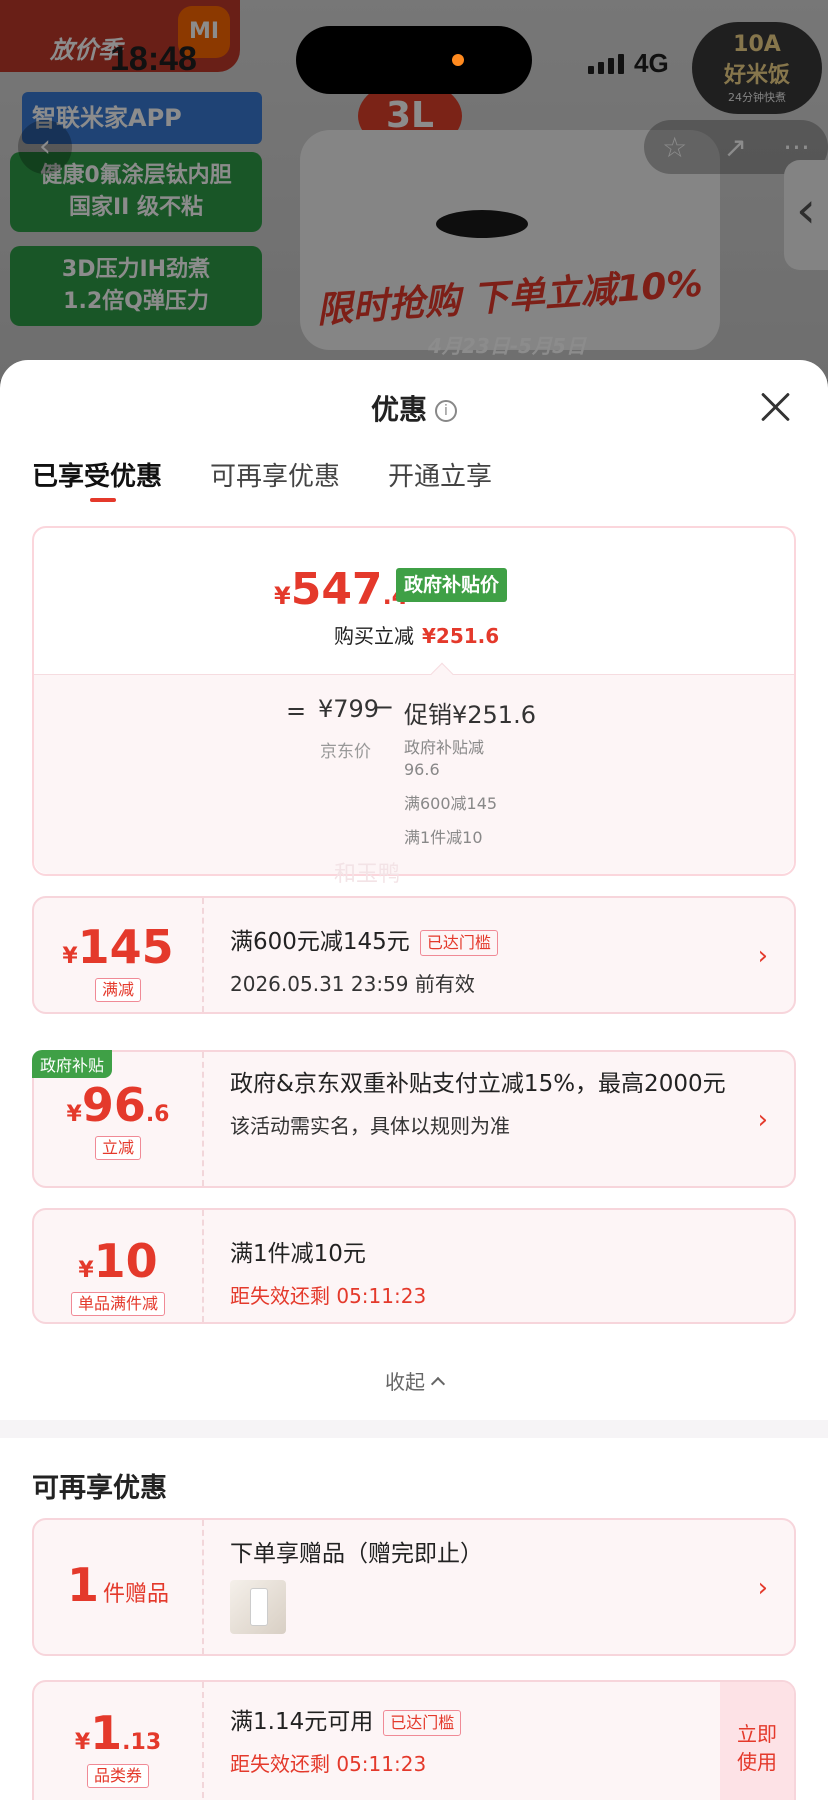  I want to click on gift-detail: 下单享赠品（赠完即止）, so click(487, 1588).